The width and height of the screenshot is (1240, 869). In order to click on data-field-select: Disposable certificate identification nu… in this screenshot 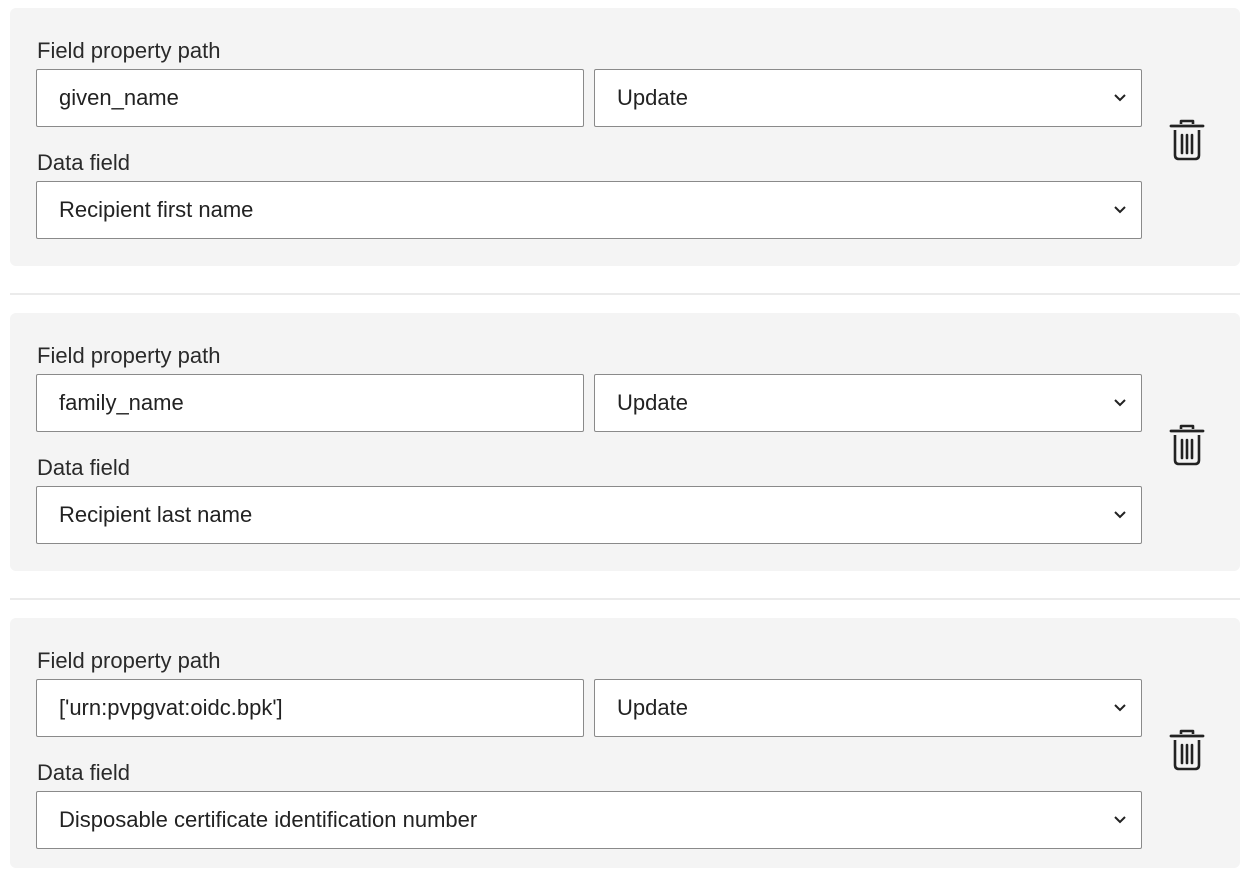, I will do `click(589, 820)`.